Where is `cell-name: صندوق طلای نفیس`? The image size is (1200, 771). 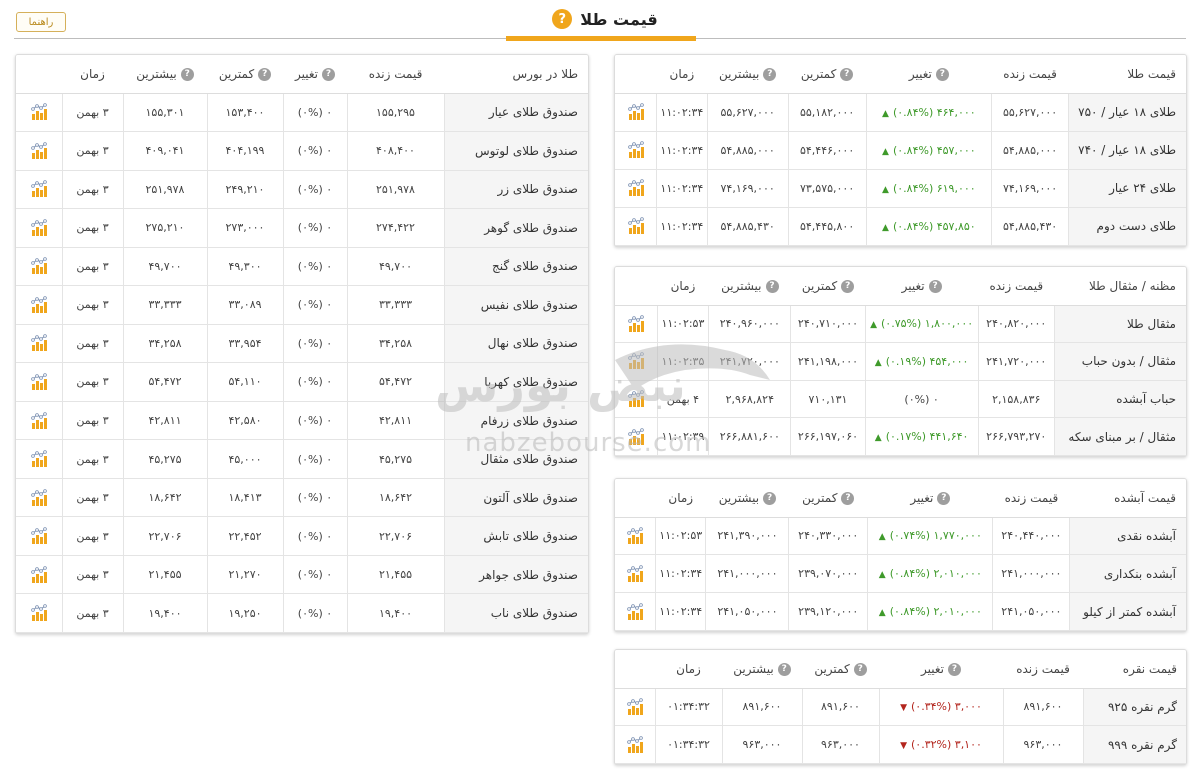
cell-name: صندوق طلای نفیس is located at coordinates (515, 305).